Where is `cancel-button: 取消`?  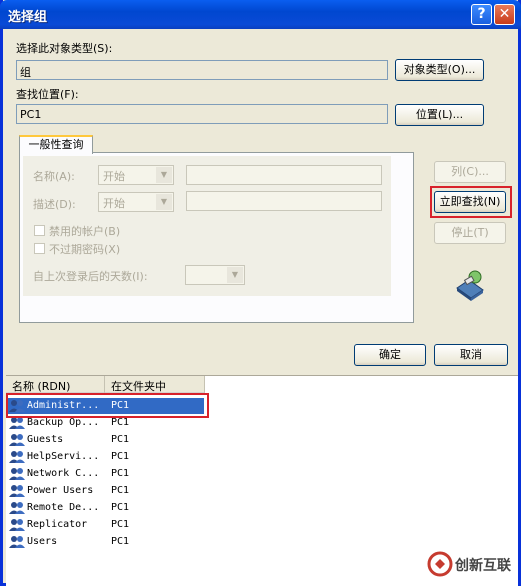 cancel-button: 取消 is located at coordinates (471, 355).